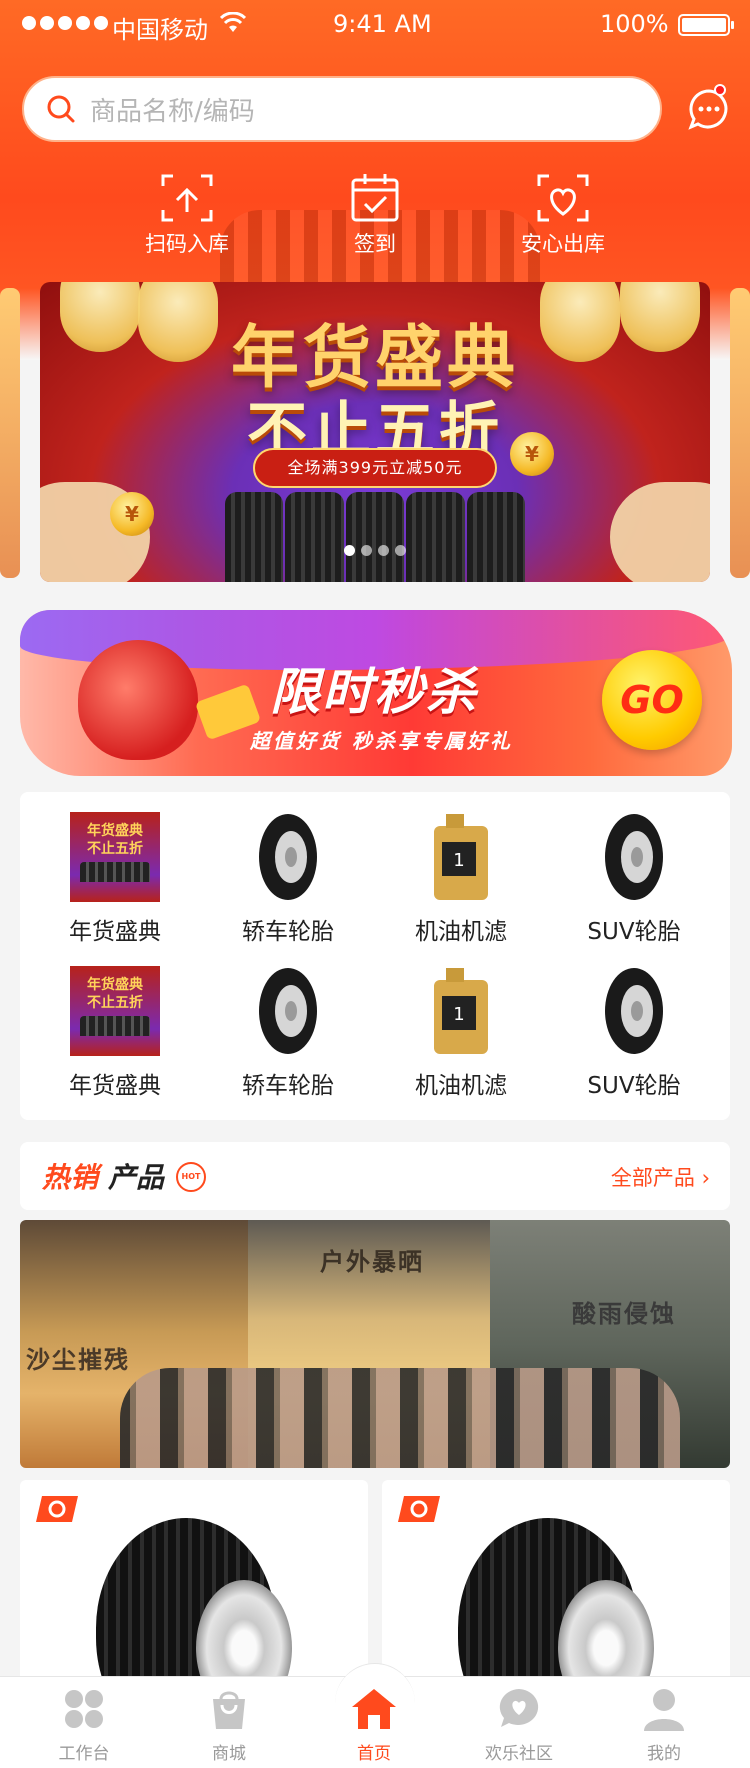  I want to click on tab-community: 欢乐社区, so click(519, 1724).